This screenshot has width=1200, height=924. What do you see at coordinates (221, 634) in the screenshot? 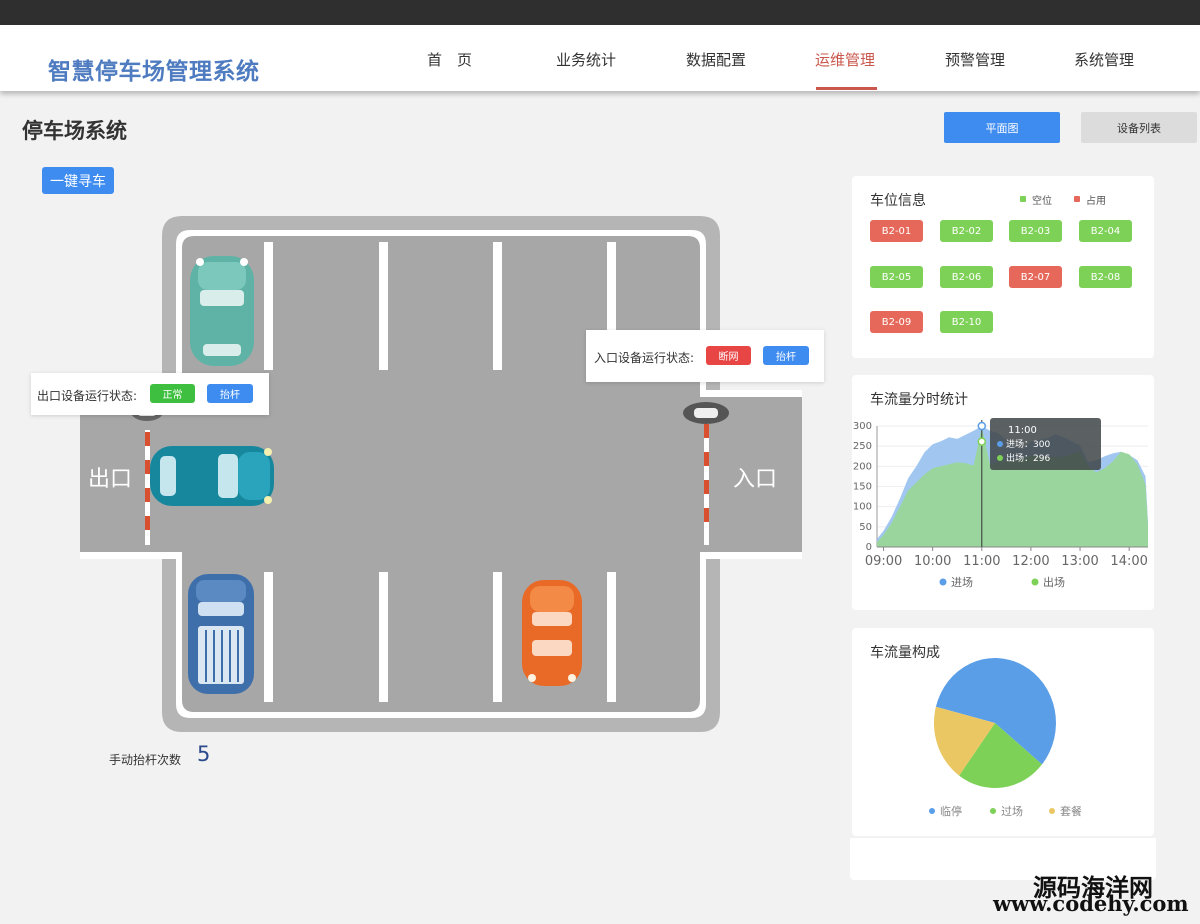
I see `car-blue-parked` at bounding box center [221, 634].